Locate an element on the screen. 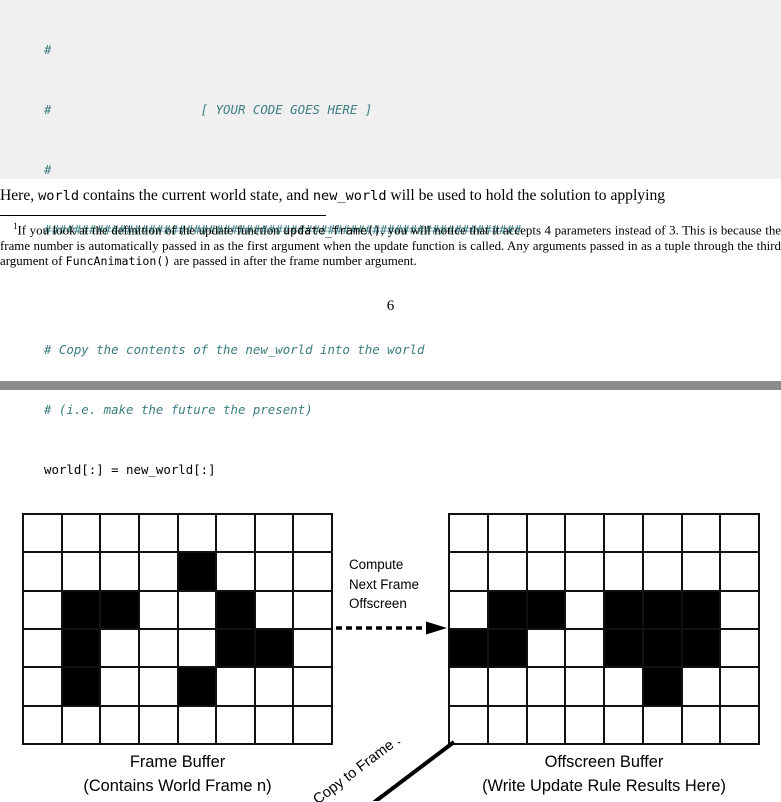  frame-buffer-caption-title: Frame Buffer is located at coordinates (177, 762).